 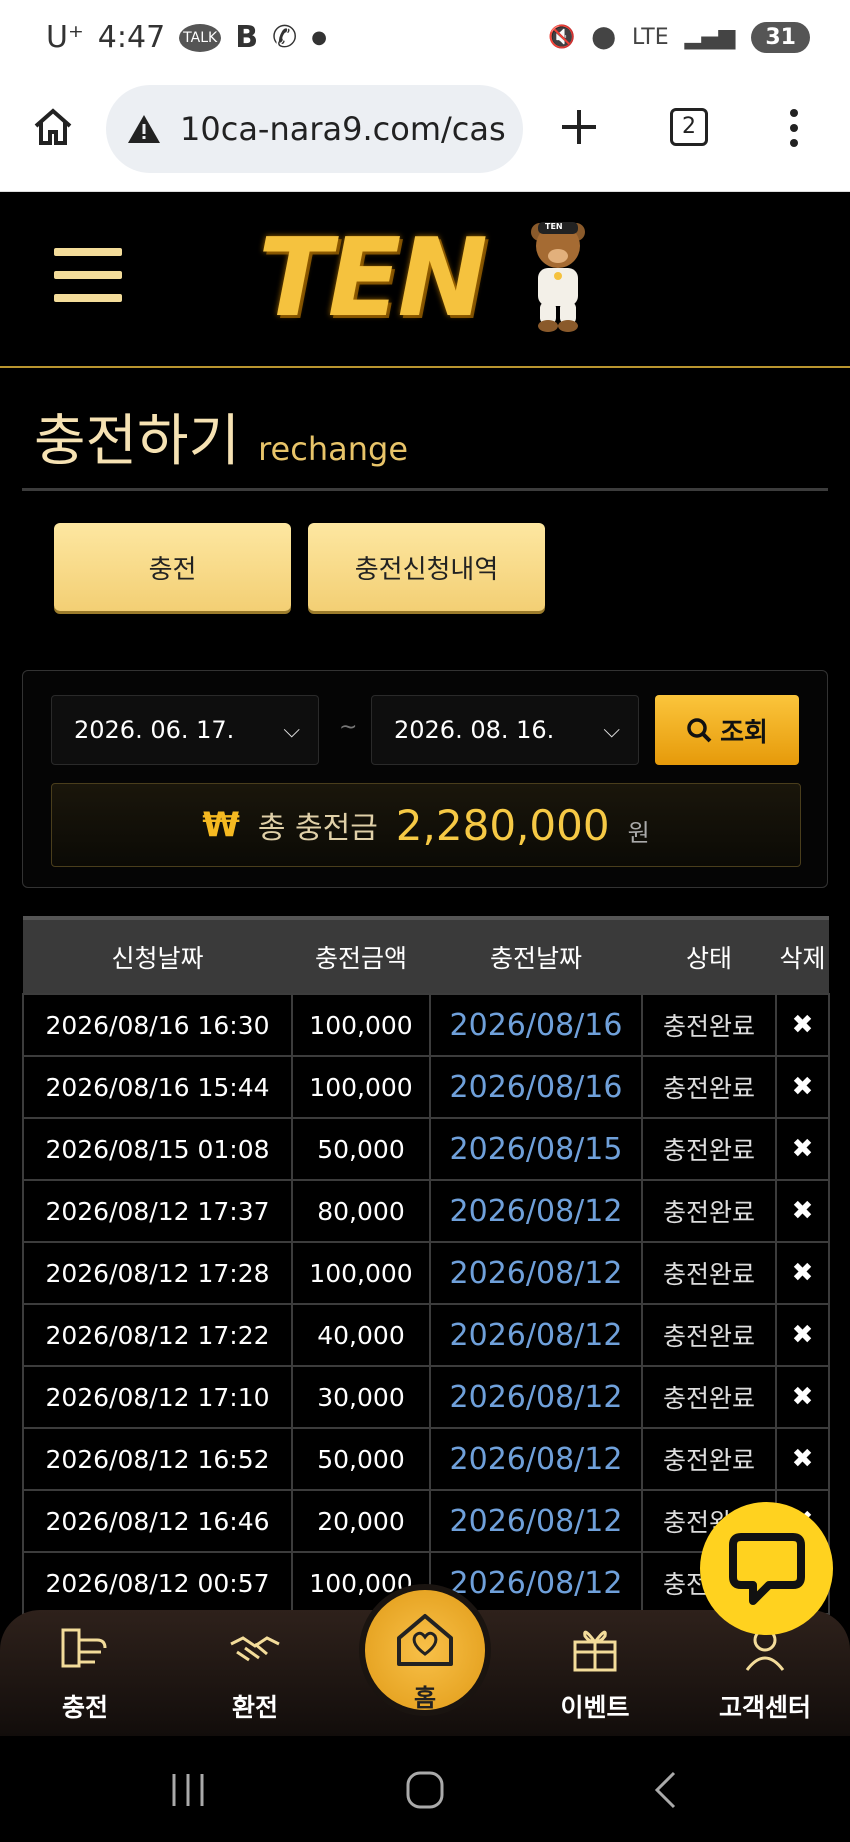 I want to click on home-heart-icon, so click(x=425, y=1640).